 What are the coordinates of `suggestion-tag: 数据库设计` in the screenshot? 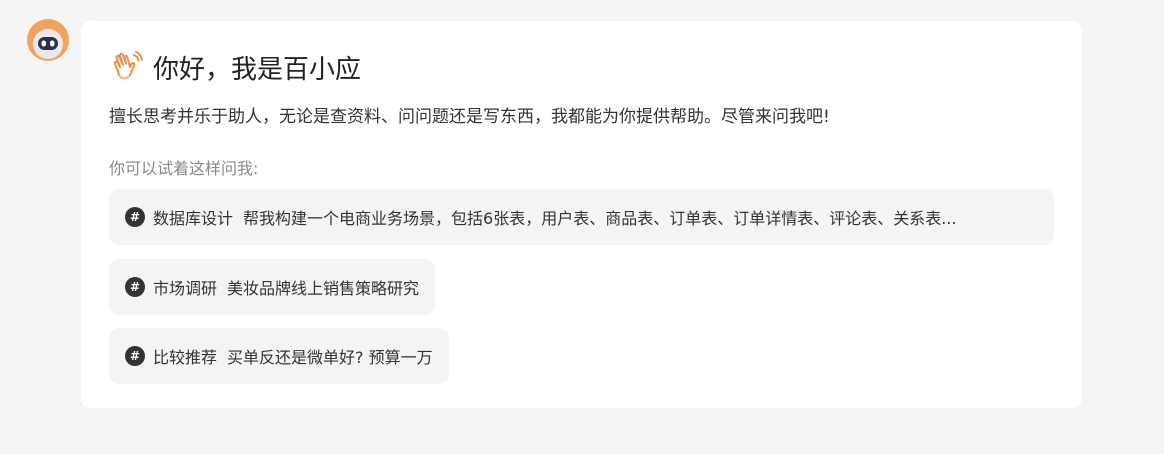 It's located at (193, 218).